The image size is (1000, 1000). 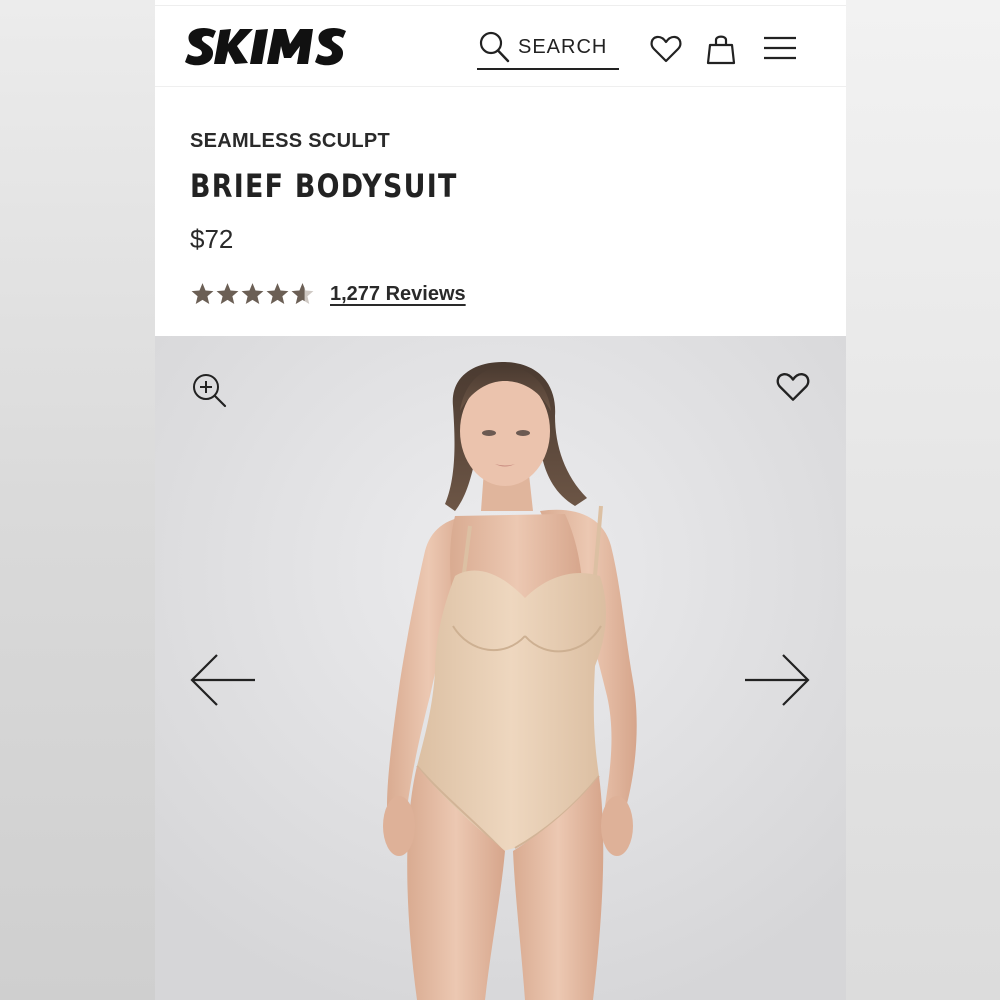 What do you see at coordinates (302, 294) in the screenshot?
I see `half-star-icon` at bounding box center [302, 294].